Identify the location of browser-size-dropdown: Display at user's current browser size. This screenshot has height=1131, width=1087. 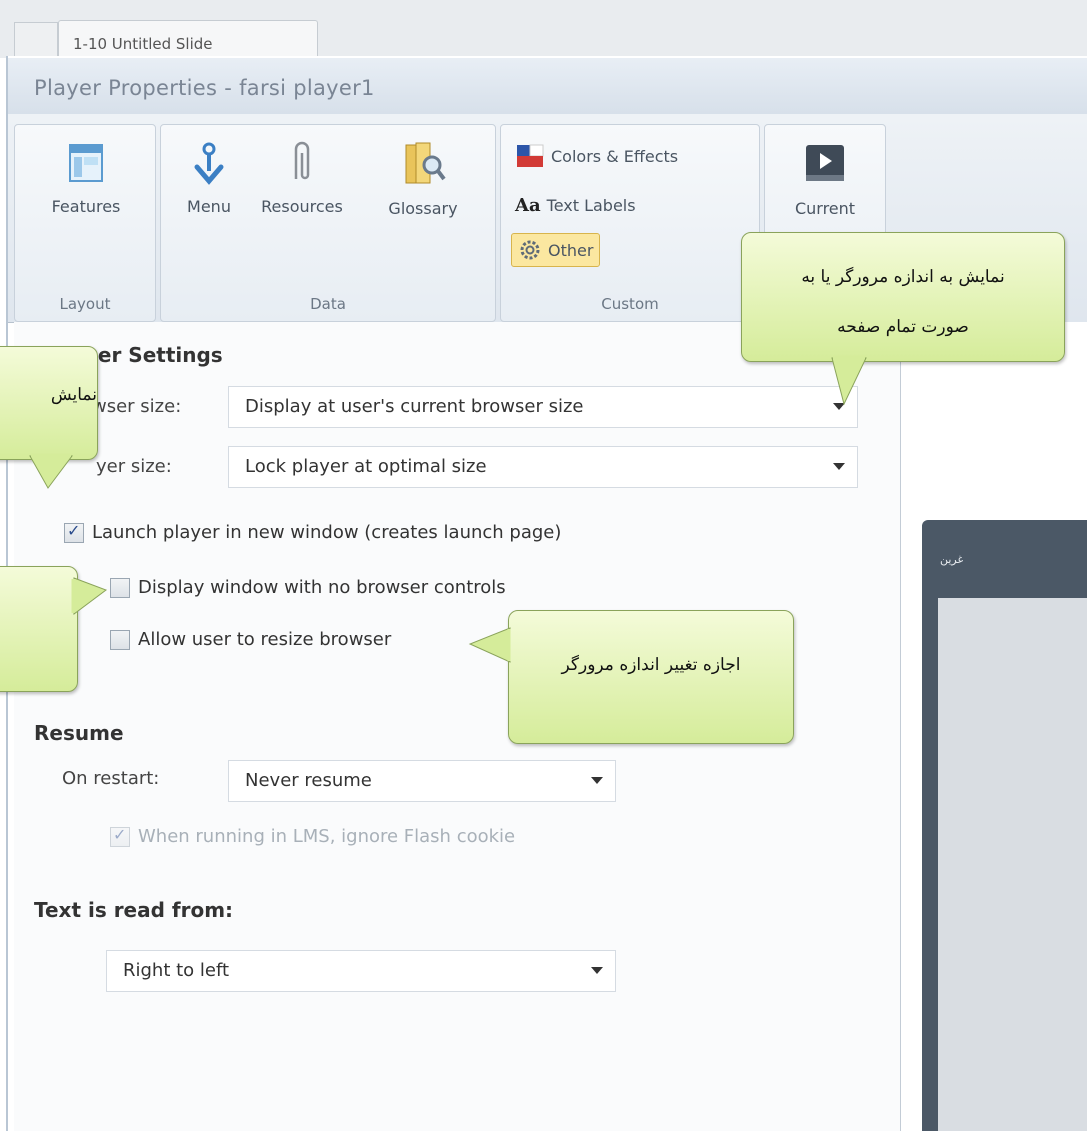
(543, 407).